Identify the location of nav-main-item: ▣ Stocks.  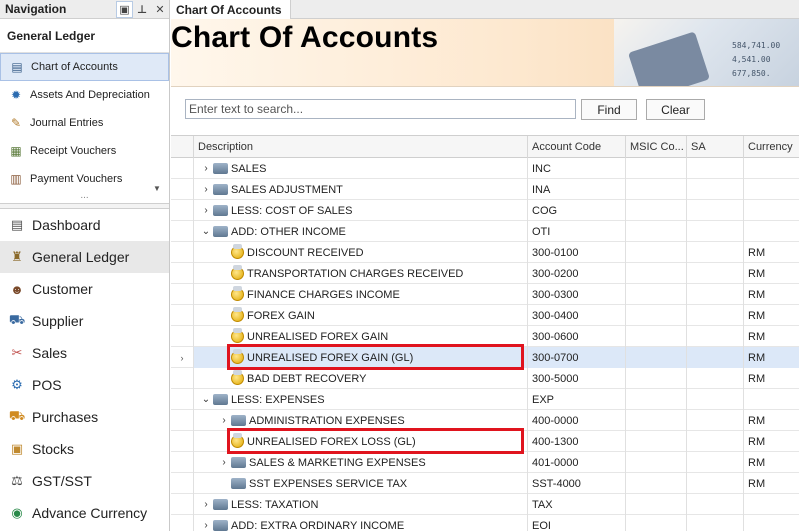
(84, 449).